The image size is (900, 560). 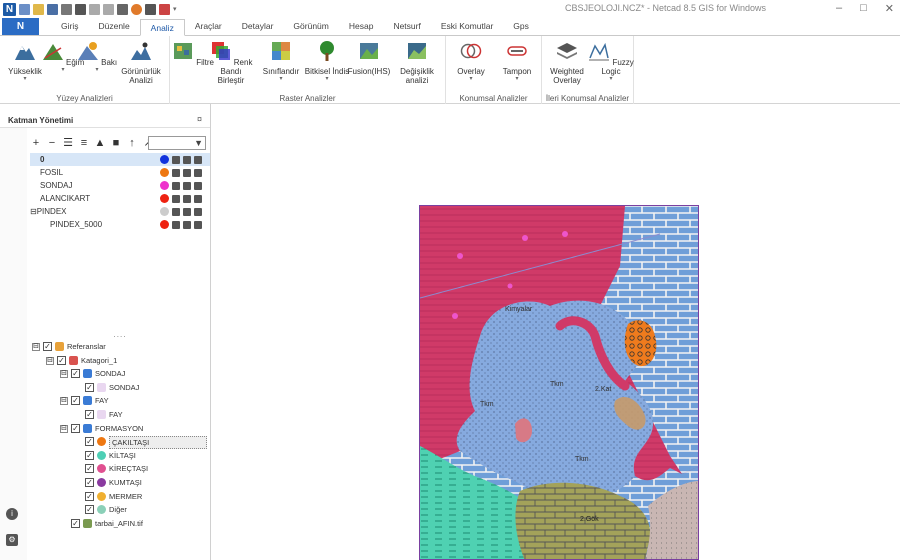 What do you see at coordinates (84, 143) in the screenshot?
I see `layer-list-icon: ≡` at bounding box center [84, 143].